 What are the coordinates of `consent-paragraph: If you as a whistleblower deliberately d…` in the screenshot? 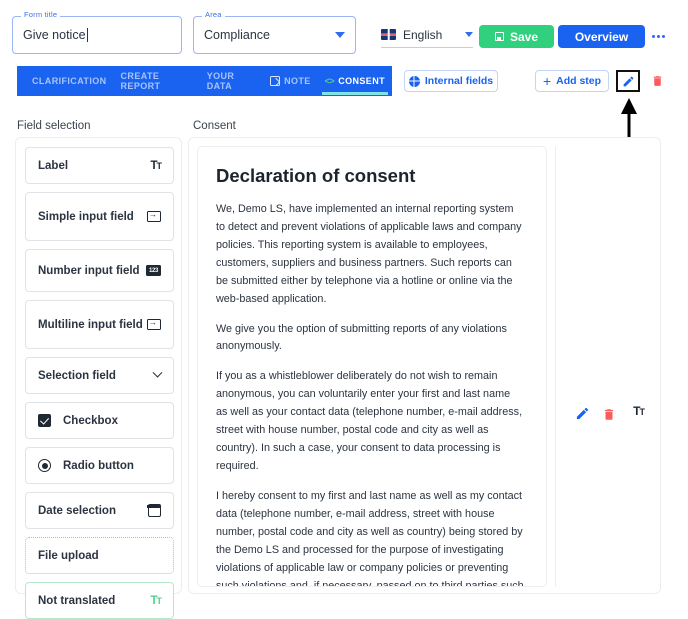 It's located at (369, 421).